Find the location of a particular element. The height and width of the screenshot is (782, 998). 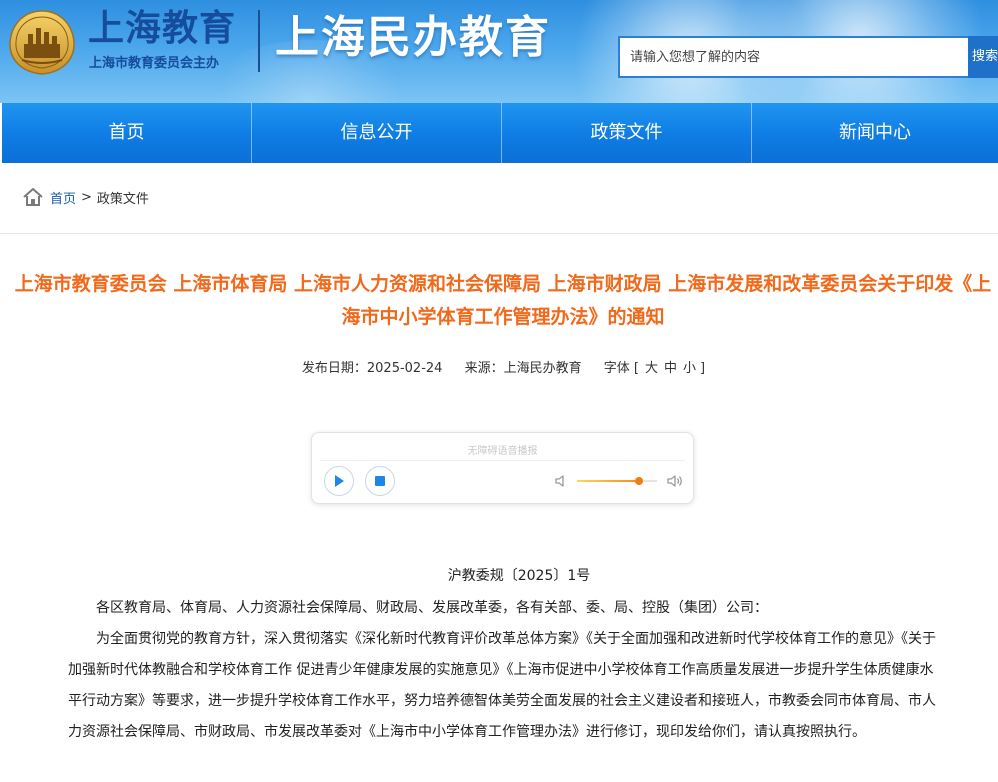

article-meta: 发布日期：2025-02-24 来源：上海民办教育 字体 [ 大中小] is located at coordinates (499, 369).